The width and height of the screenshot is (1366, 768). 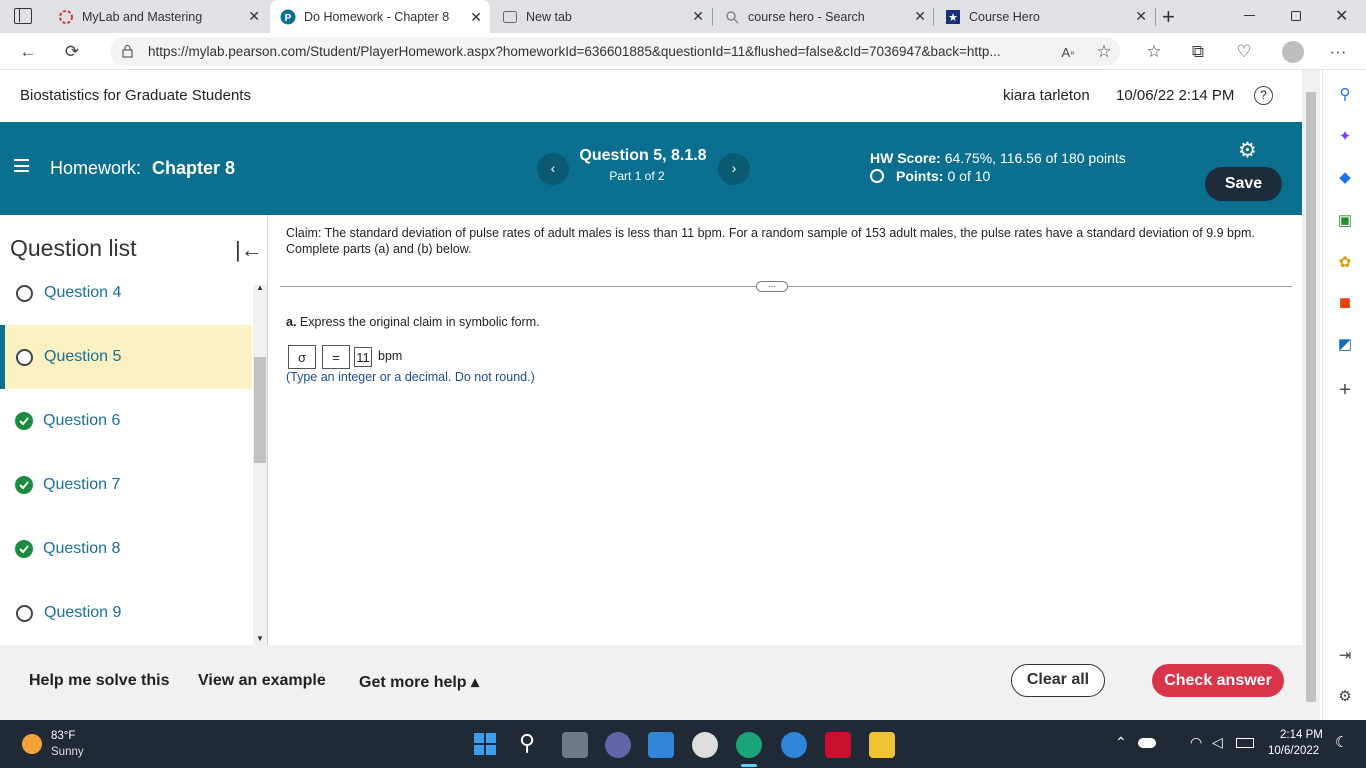 What do you see at coordinates (1293, 751) in the screenshot?
I see `clock-date: 10/6/2022` at bounding box center [1293, 751].